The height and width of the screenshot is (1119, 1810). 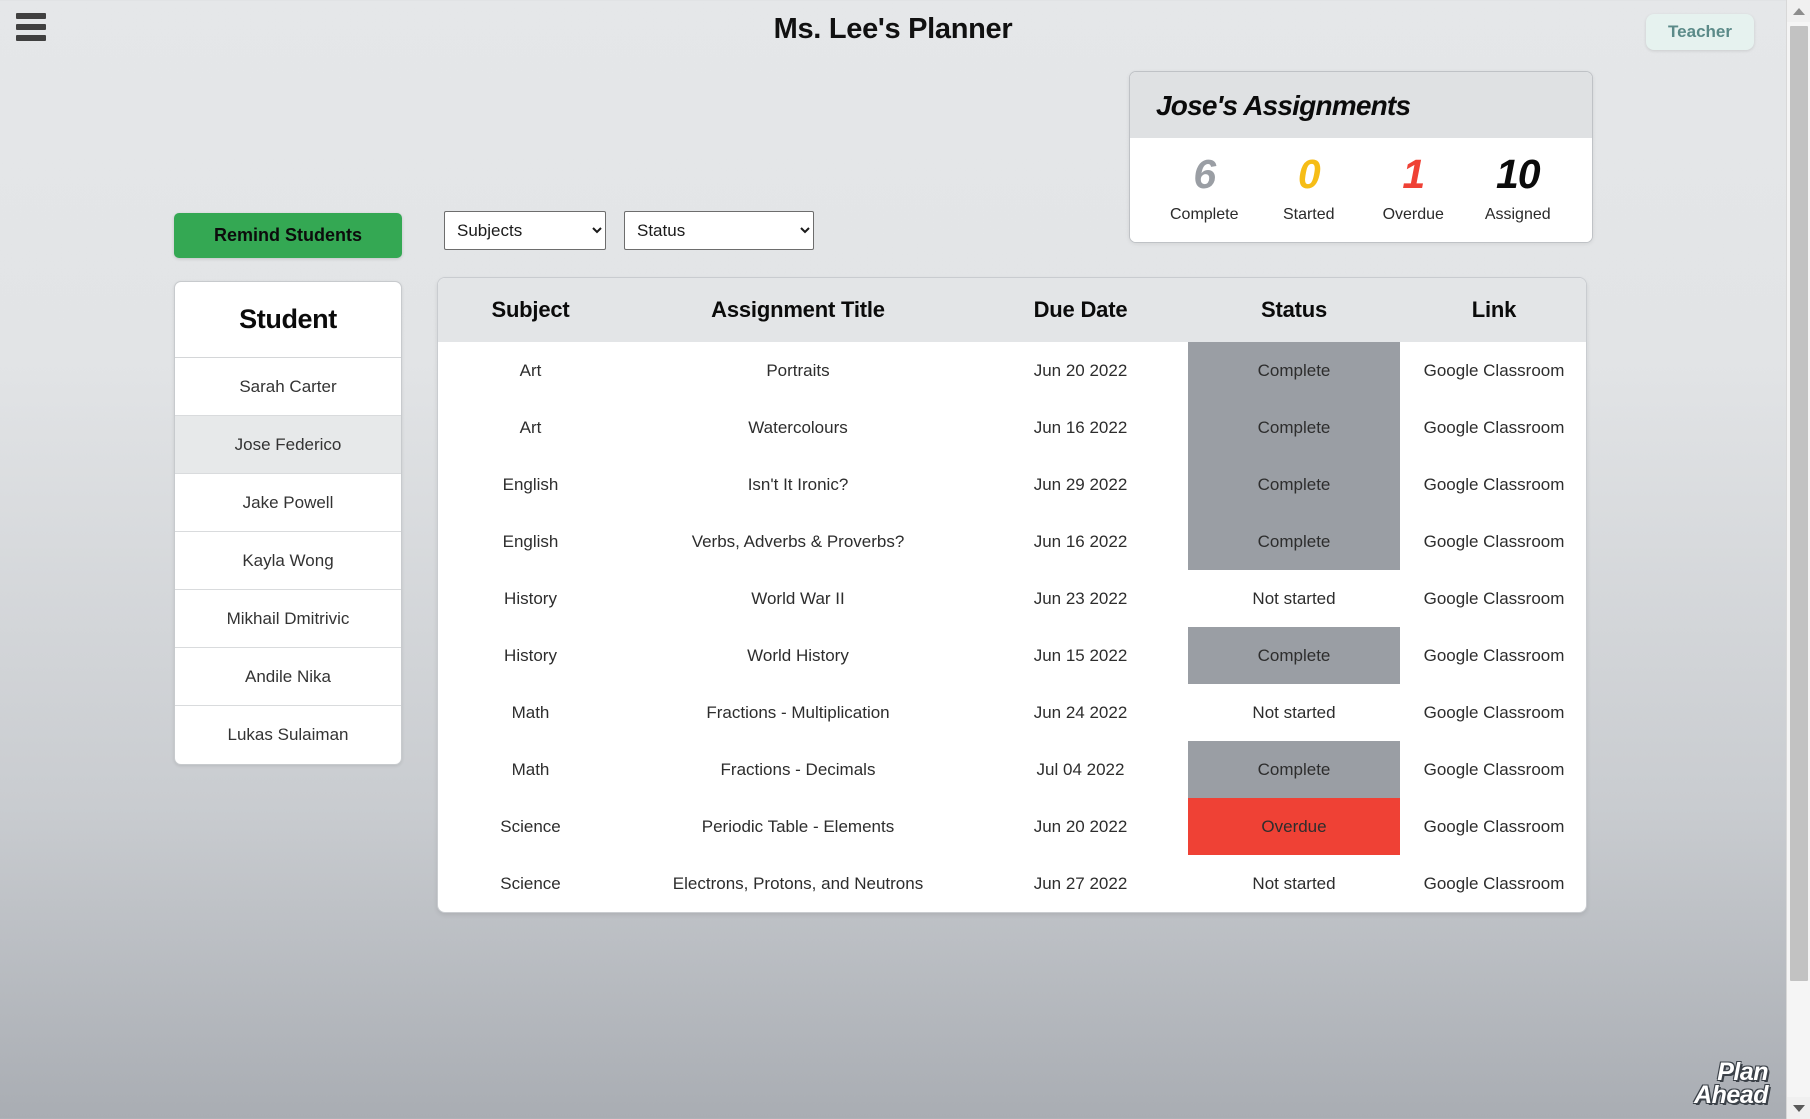 What do you see at coordinates (1294, 310) in the screenshot?
I see `column-header-status: Status` at bounding box center [1294, 310].